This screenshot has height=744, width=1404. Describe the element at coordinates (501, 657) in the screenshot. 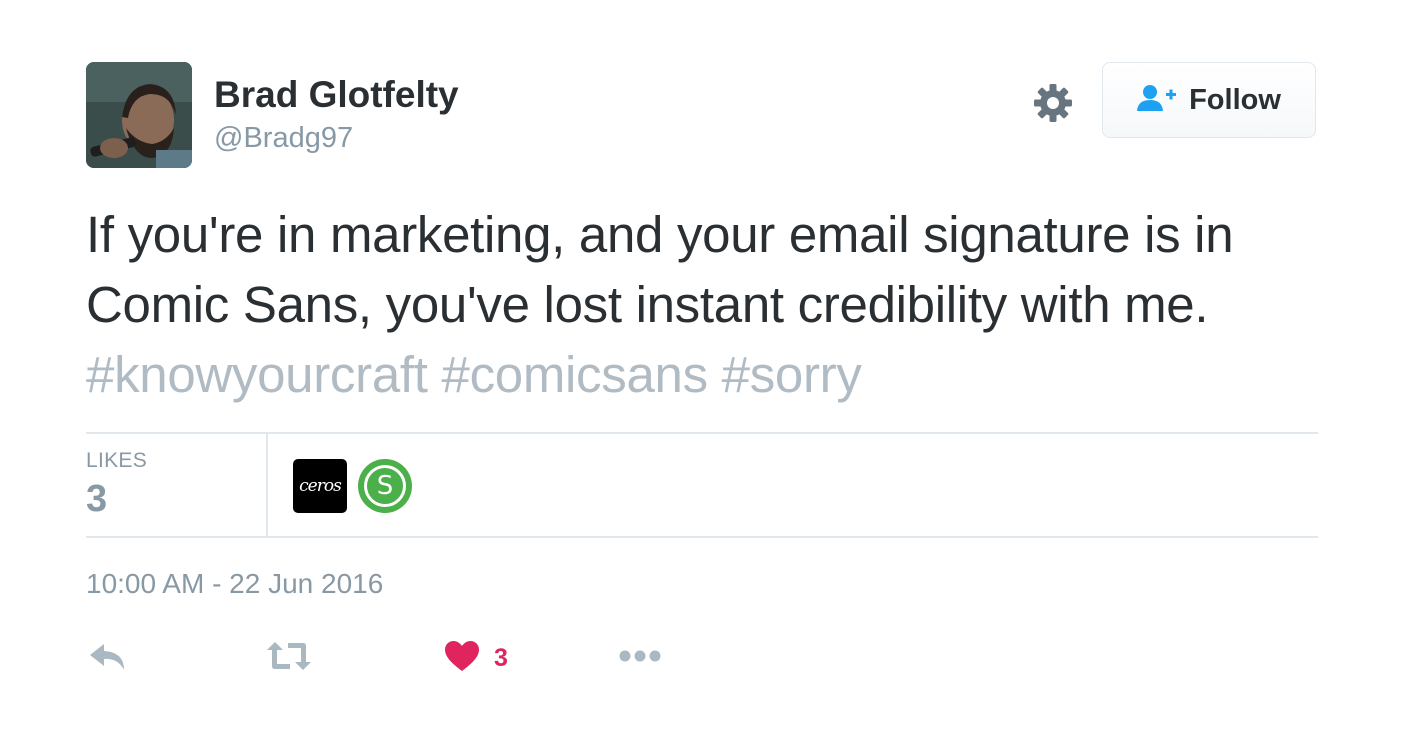

I see `like-count: 3` at that location.